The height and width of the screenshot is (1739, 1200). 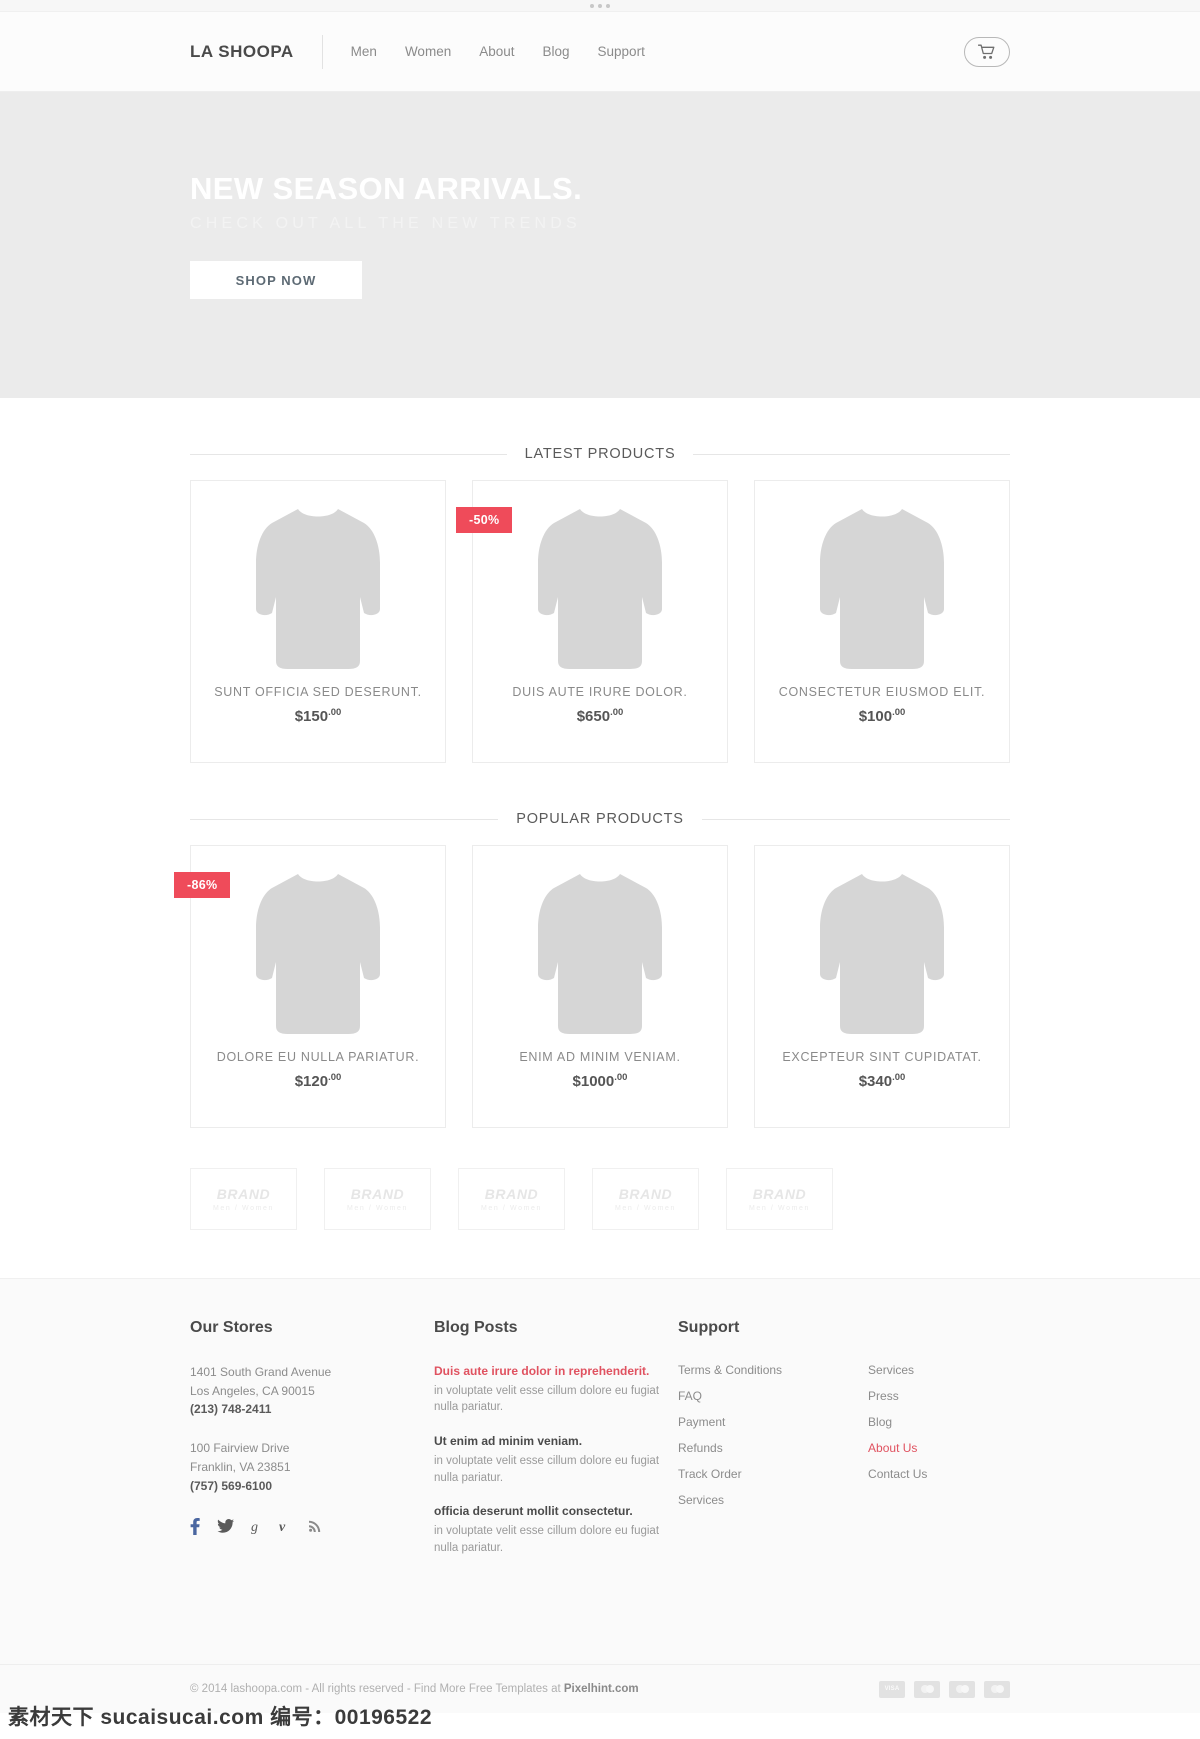 What do you see at coordinates (231, 1327) in the screenshot?
I see `footer-heading-stores: Our Stores` at bounding box center [231, 1327].